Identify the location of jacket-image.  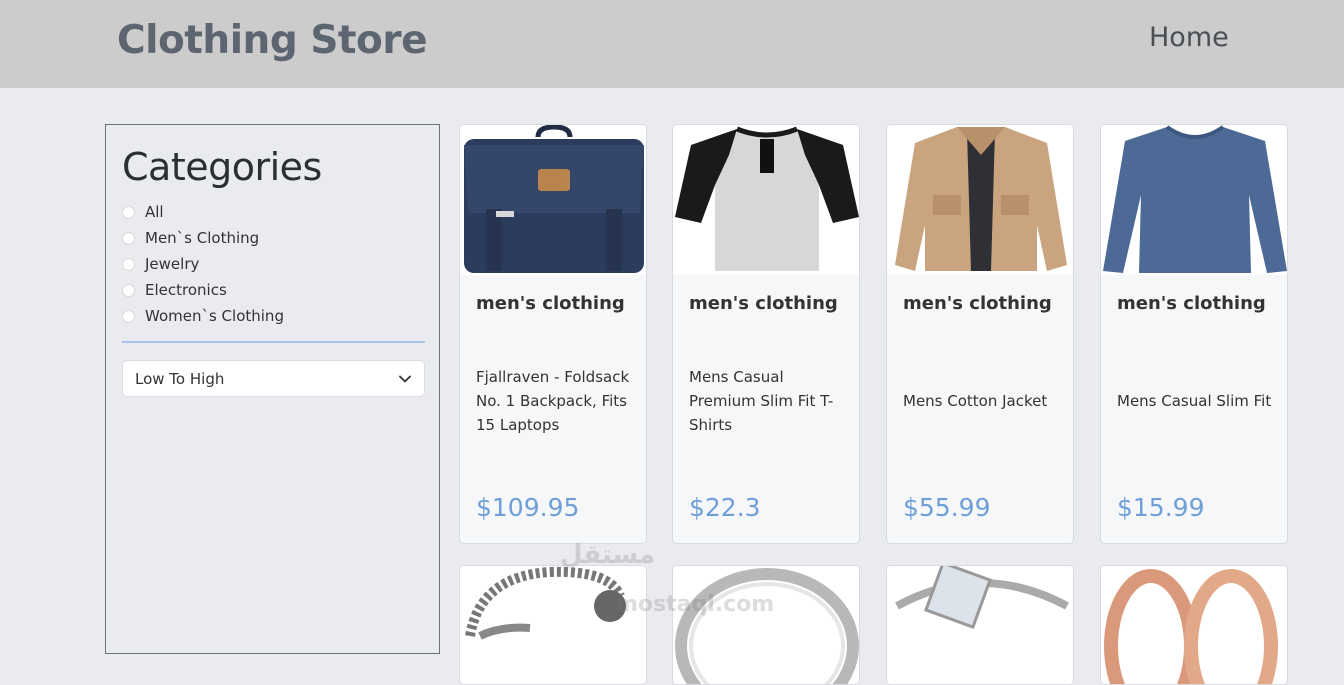
(980, 200).